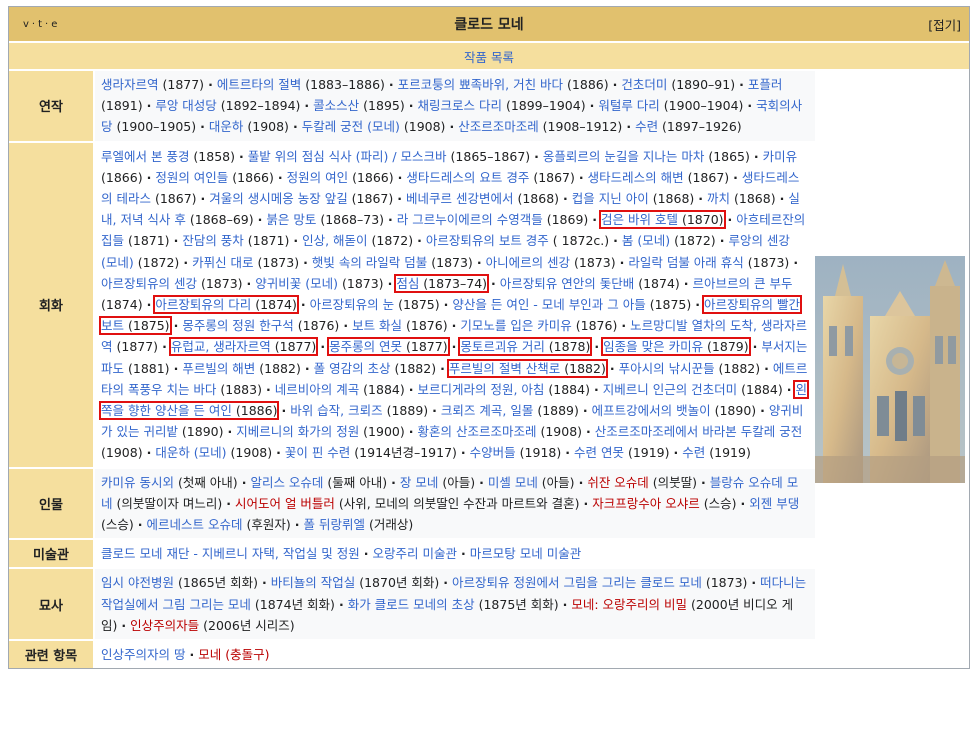 This screenshot has height=754, width=978. Describe the element at coordinates (55, 24) in the screenshot. I see `vte-edit-link: e` at that location.